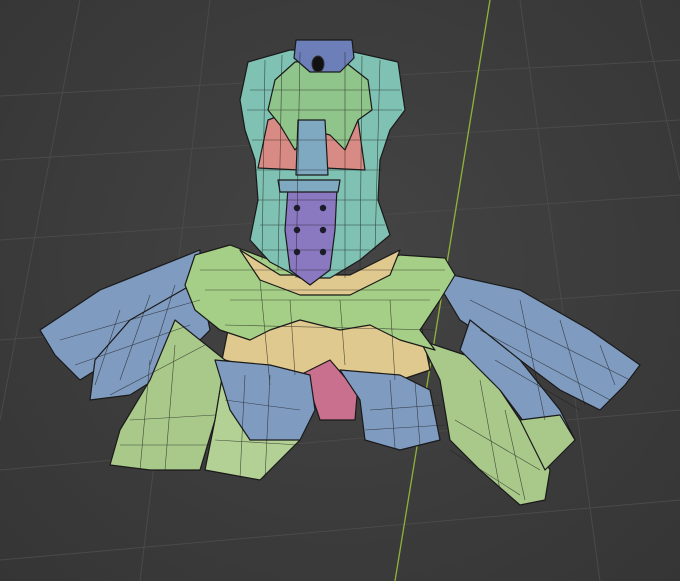 The image size is (680, 581). What do you see at coordinates (309, 186) in the screenshot?
I see `belt-tab` at bounding box center [309, 186].